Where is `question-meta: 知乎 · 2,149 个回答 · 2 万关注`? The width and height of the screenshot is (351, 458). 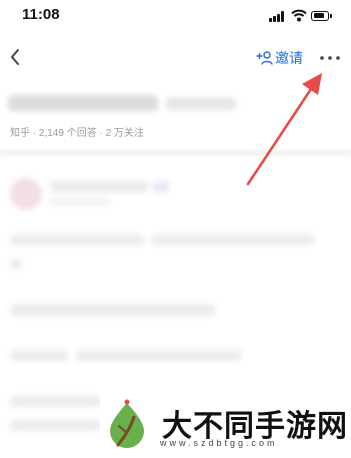 question-meta: 知乎 · 2,149 个回答 · 2 万关注 is located at coordinates (77, 133).